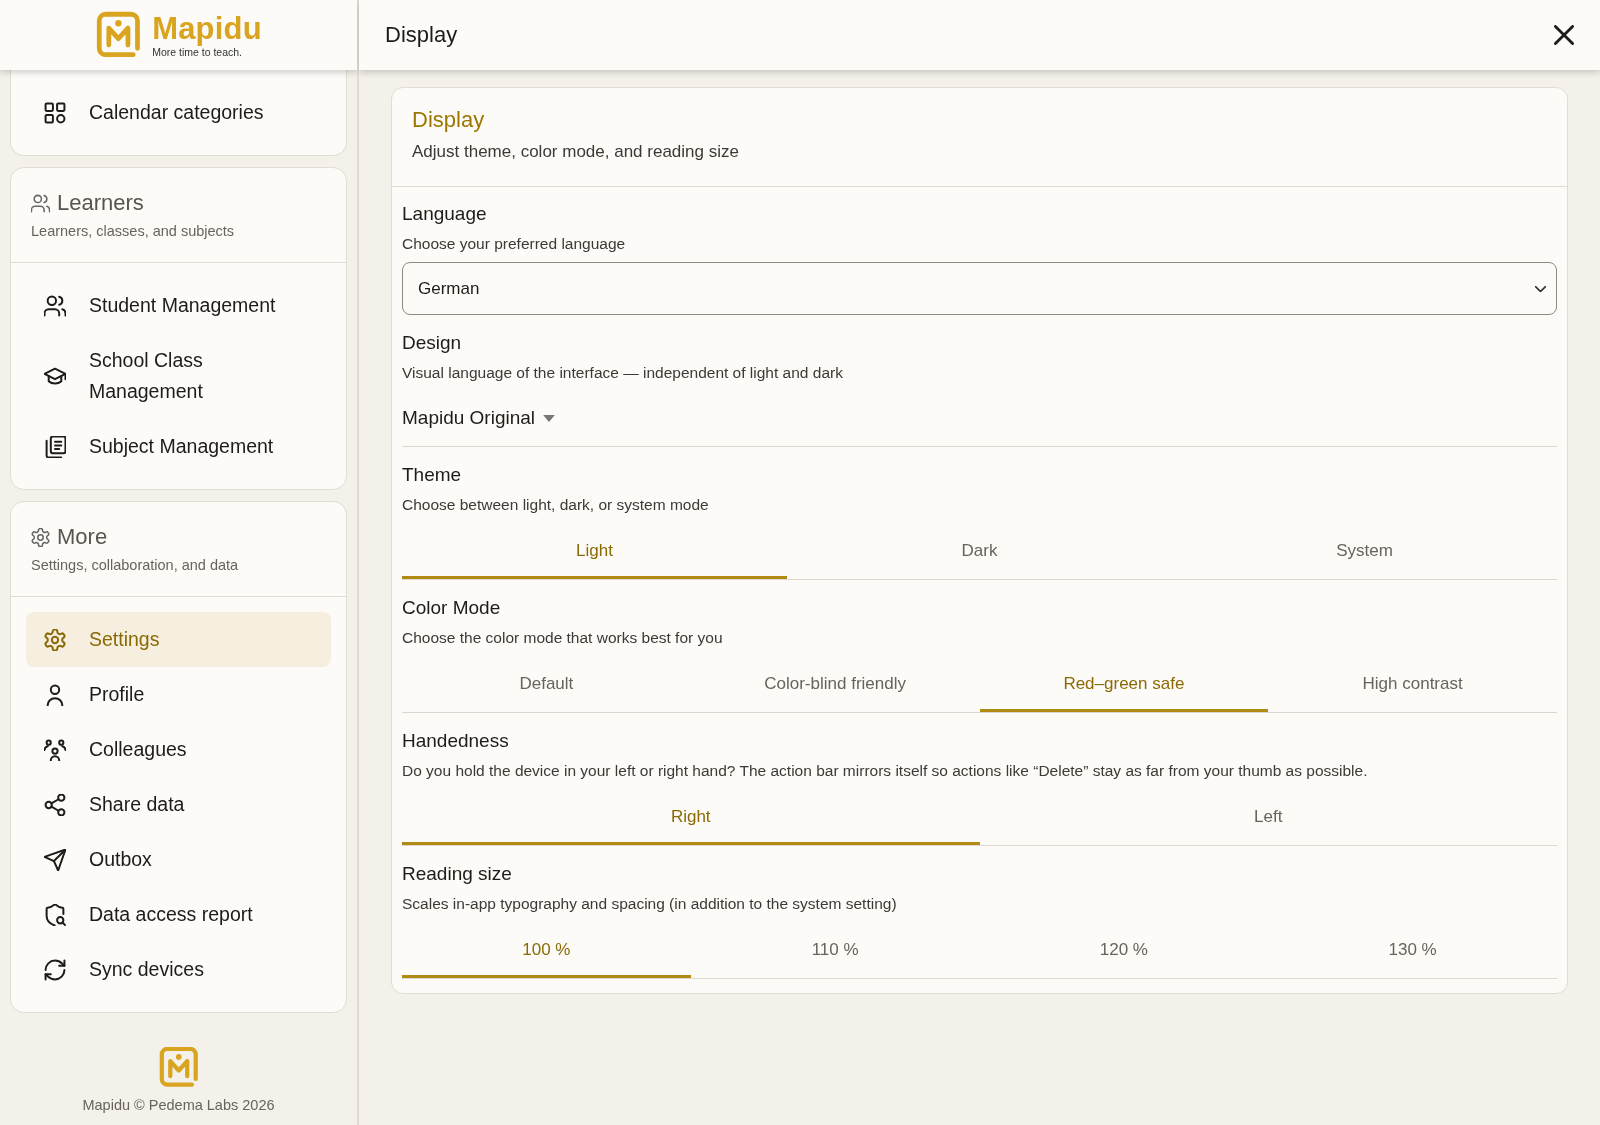 The height and width of the screenshot is (1125, 1600). Describe the element at coordinates (1412, 684) in the screenshot. I see `tab: High contrast` at that location.